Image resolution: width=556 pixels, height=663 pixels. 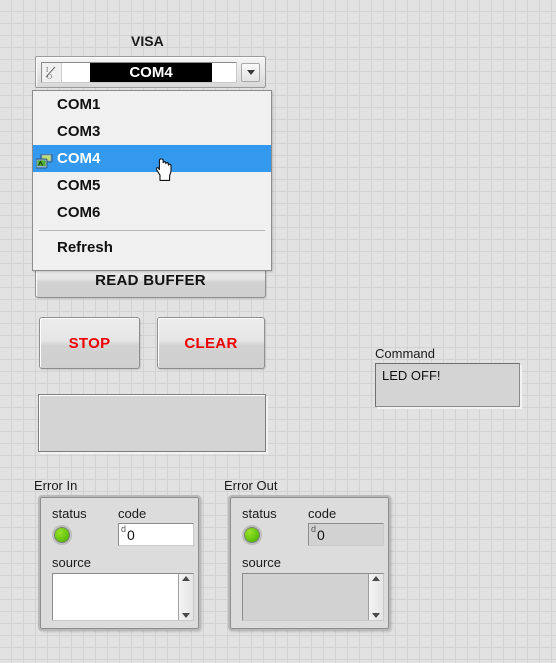 What do you see at coordinates (150, 280) in the screenshot?
I see `read-buffer-button-label: READ BUFFER` at bounding box center [150, 280].